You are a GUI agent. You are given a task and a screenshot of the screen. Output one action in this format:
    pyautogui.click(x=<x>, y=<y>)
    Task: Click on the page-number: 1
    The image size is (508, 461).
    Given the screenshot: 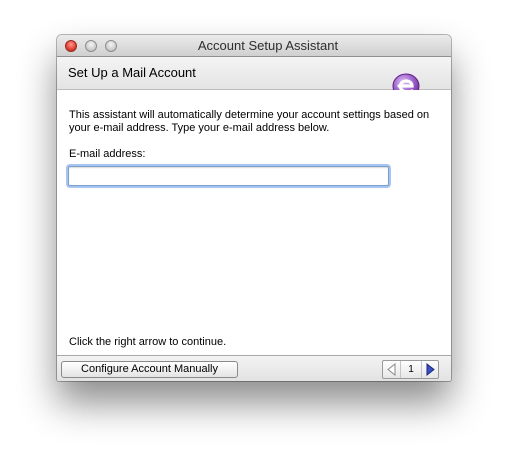 What is the action you would take?
    pyautogui.click(x=411, y=369)
    